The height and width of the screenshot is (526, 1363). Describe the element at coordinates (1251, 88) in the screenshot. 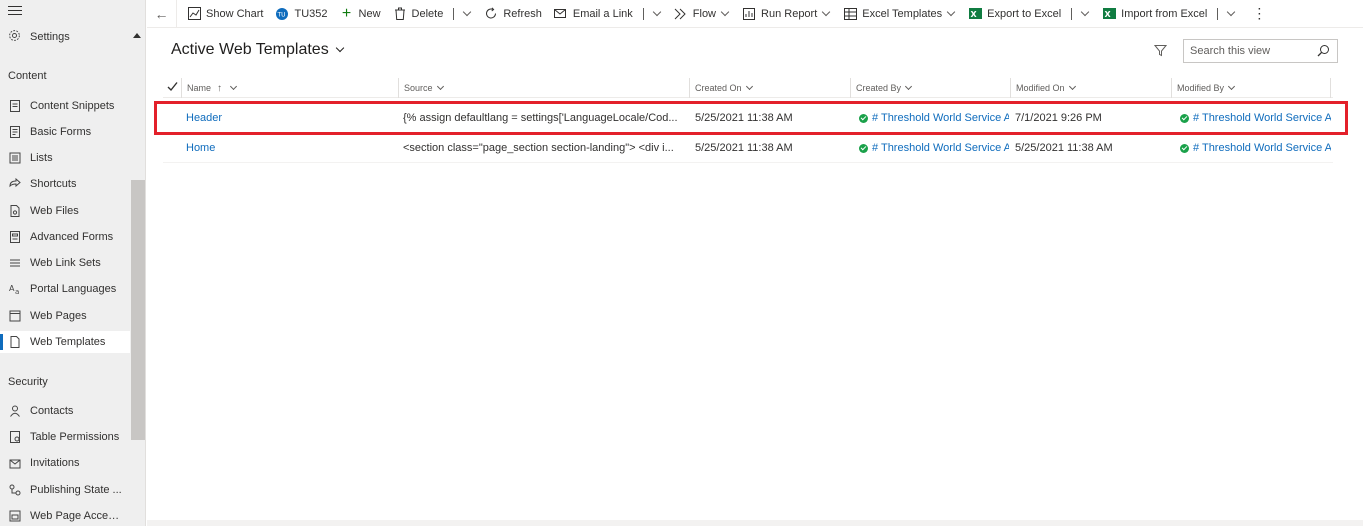

I see `column-header-modified-by: Modified By` at that location.